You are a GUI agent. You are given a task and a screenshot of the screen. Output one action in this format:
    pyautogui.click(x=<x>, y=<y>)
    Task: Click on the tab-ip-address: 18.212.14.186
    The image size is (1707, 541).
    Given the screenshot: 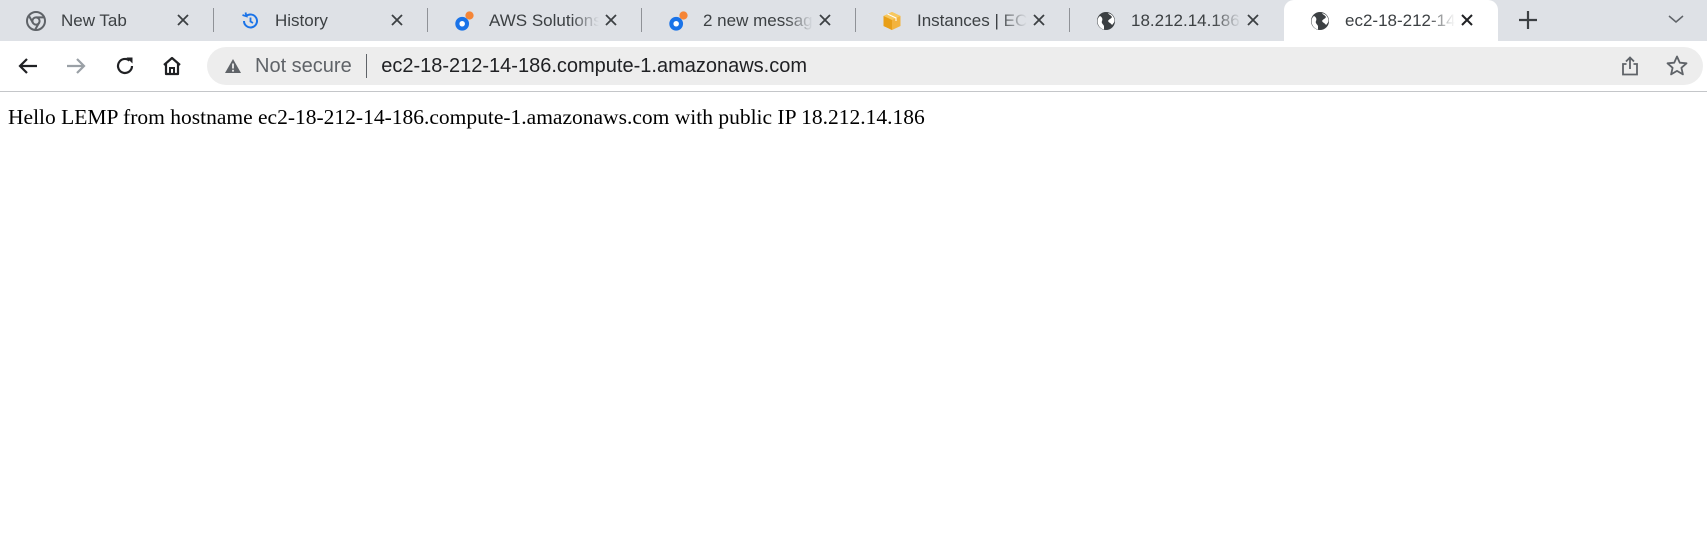 What is the action you would take?
    pyautogui.click(x=1177, y=20)
    